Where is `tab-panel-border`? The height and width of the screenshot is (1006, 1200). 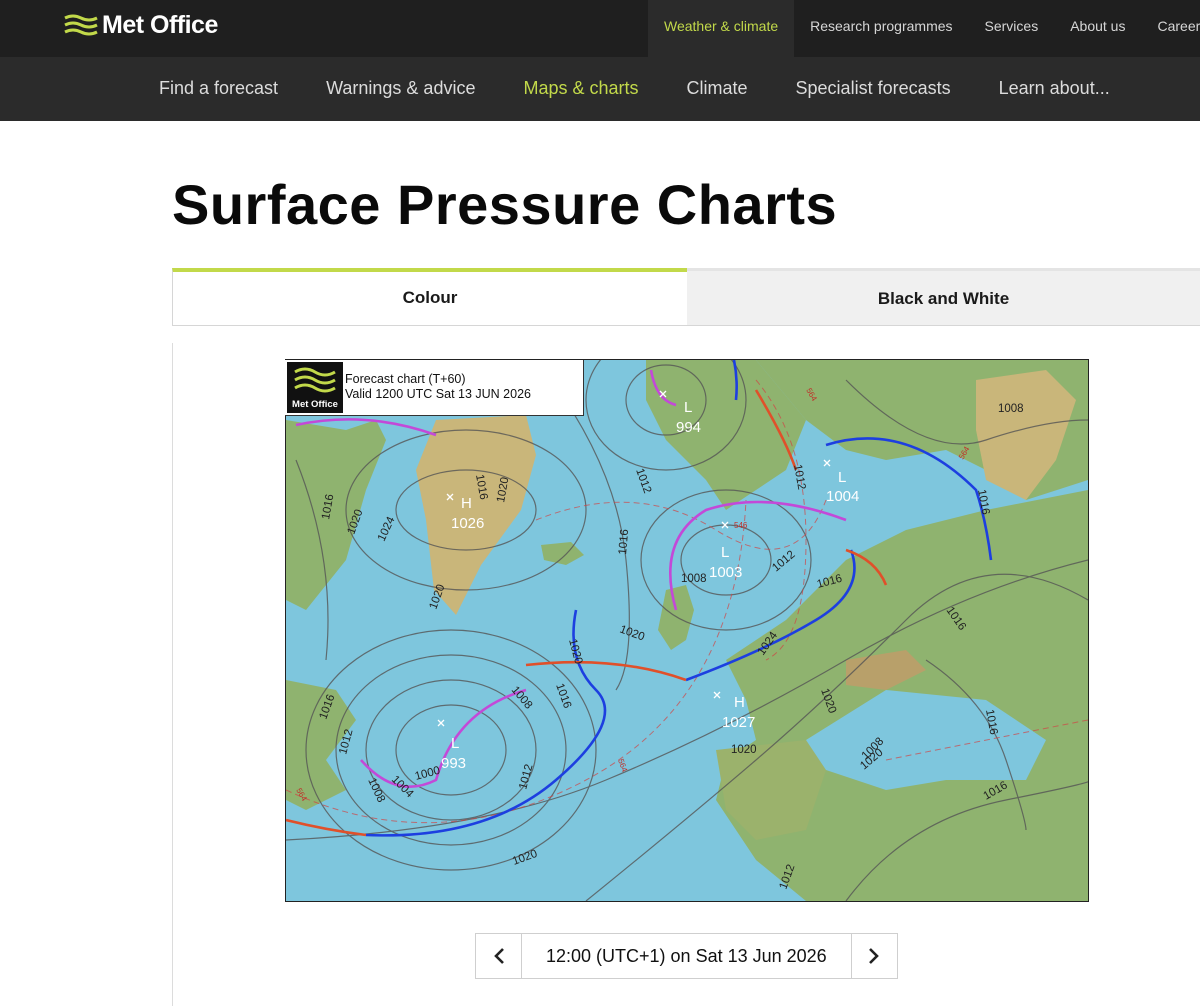 tab-panel-border is located at coordinates (172, 674).